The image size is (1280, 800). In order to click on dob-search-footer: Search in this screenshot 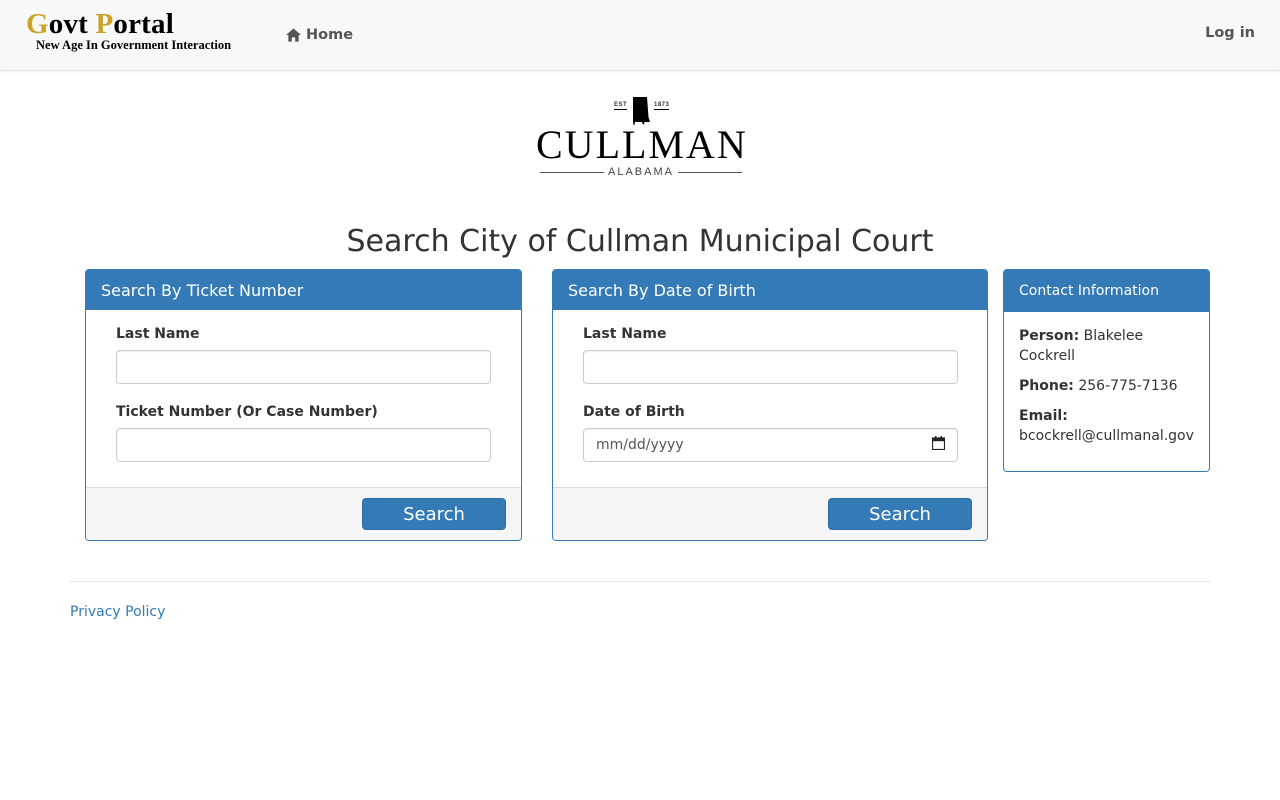, I will do `click(770, 513)`.